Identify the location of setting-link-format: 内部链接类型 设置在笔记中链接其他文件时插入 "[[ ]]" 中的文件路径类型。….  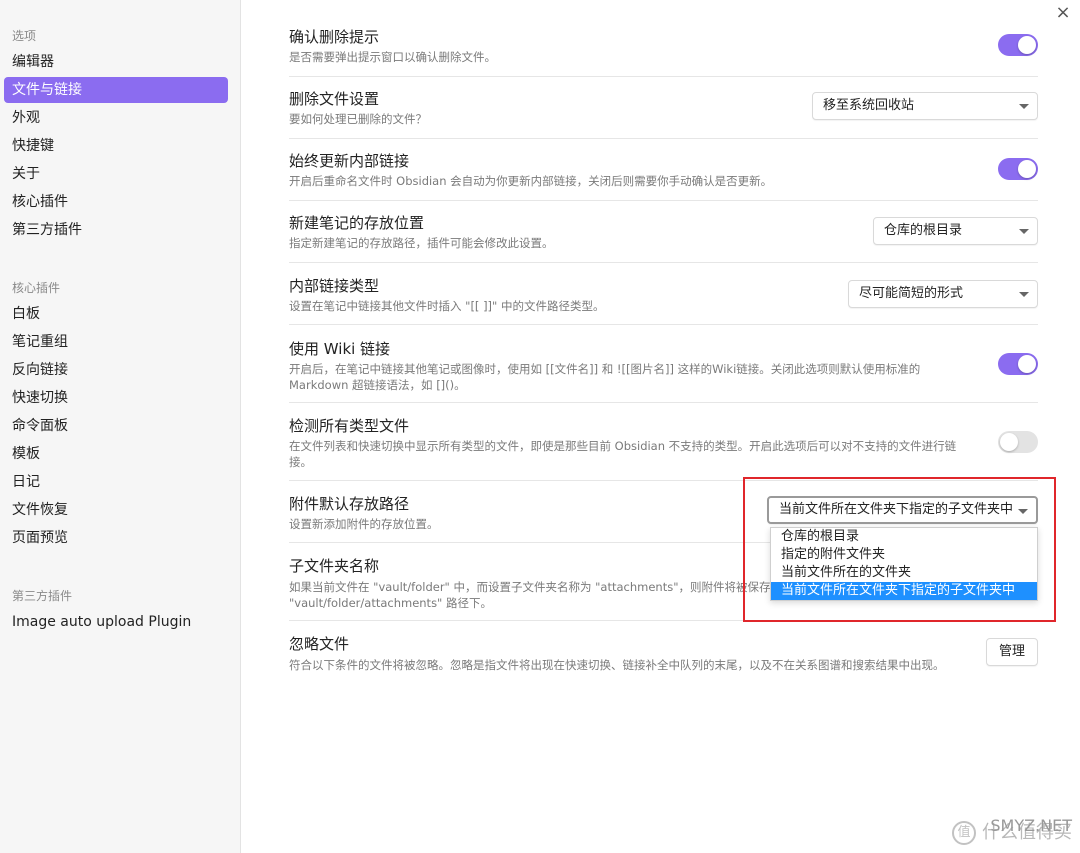
(663, 294).